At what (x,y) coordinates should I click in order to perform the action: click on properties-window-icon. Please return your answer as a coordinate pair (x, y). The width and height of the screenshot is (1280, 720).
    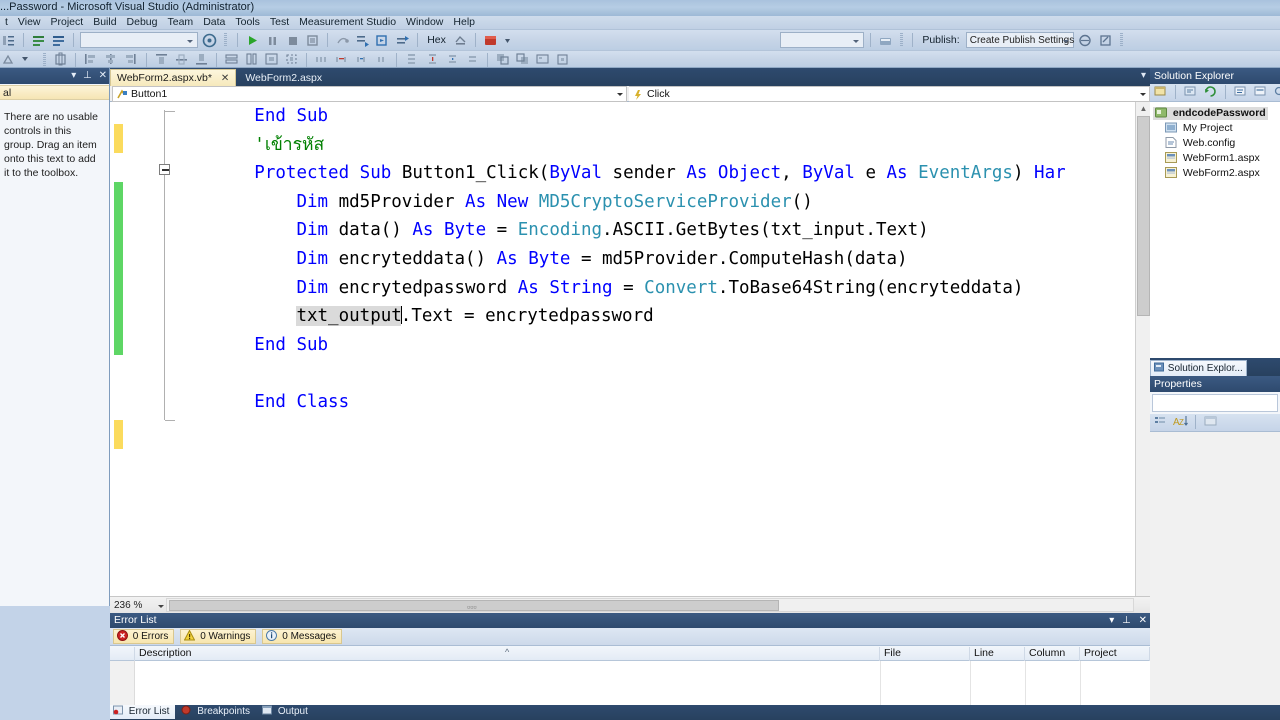
    Looking at the image, I should click on (1160, 91).